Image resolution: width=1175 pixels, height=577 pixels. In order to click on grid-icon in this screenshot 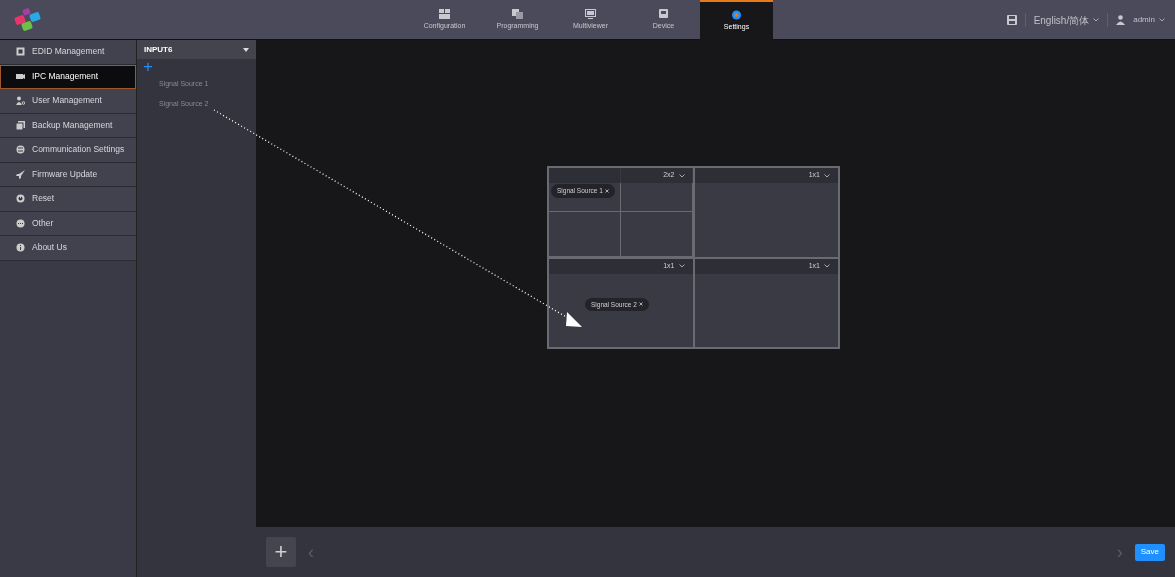, I will do `click(444, 13)`.